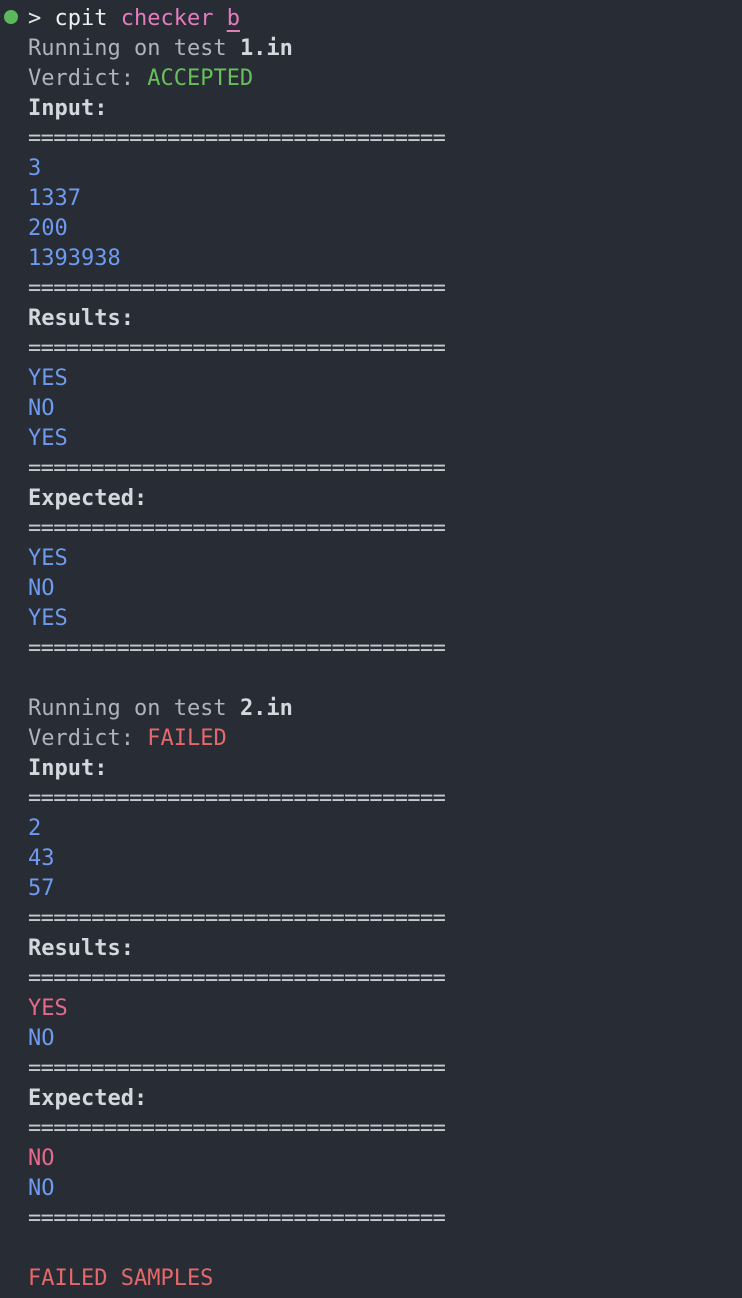  What do you see at coordinates (74, 258) in the screenshot?
I see `input-line: 1393938` at bounding box center [74, 258].